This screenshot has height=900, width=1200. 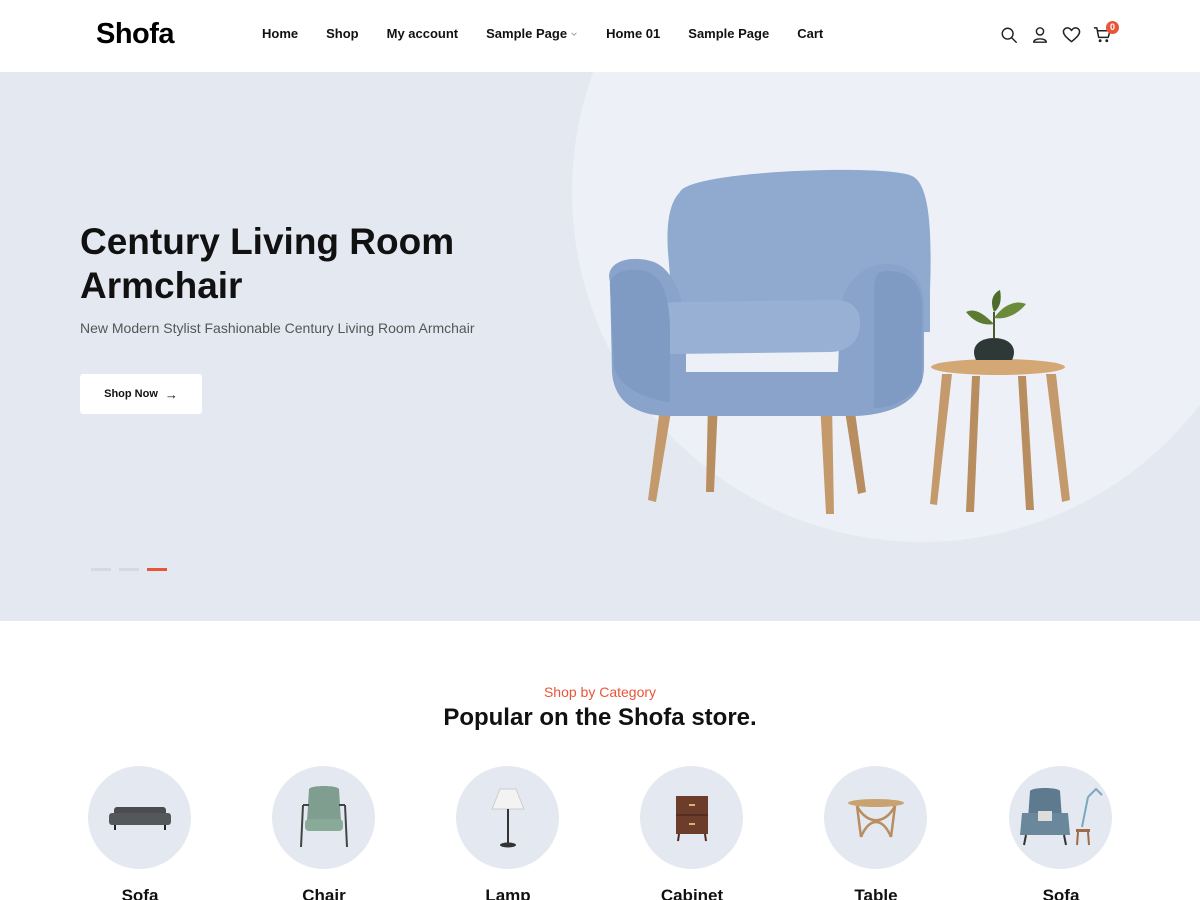 I want to click on cabinet-icon, so click(x=691, y=818).